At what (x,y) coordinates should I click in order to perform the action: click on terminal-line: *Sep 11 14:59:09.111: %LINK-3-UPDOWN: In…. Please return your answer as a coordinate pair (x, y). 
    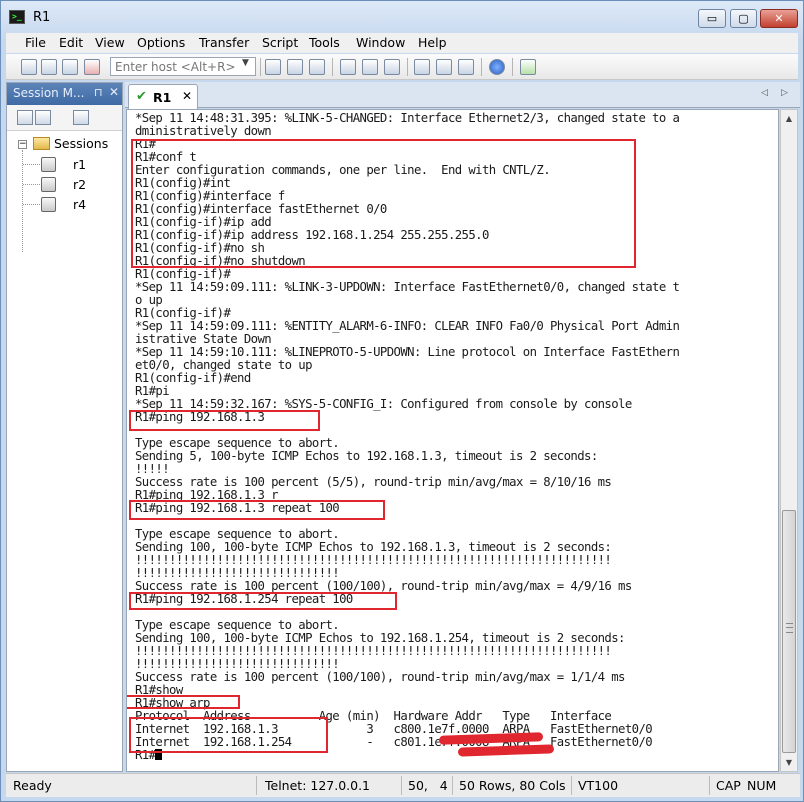
    Looking at the image, I should click on (407, 287).